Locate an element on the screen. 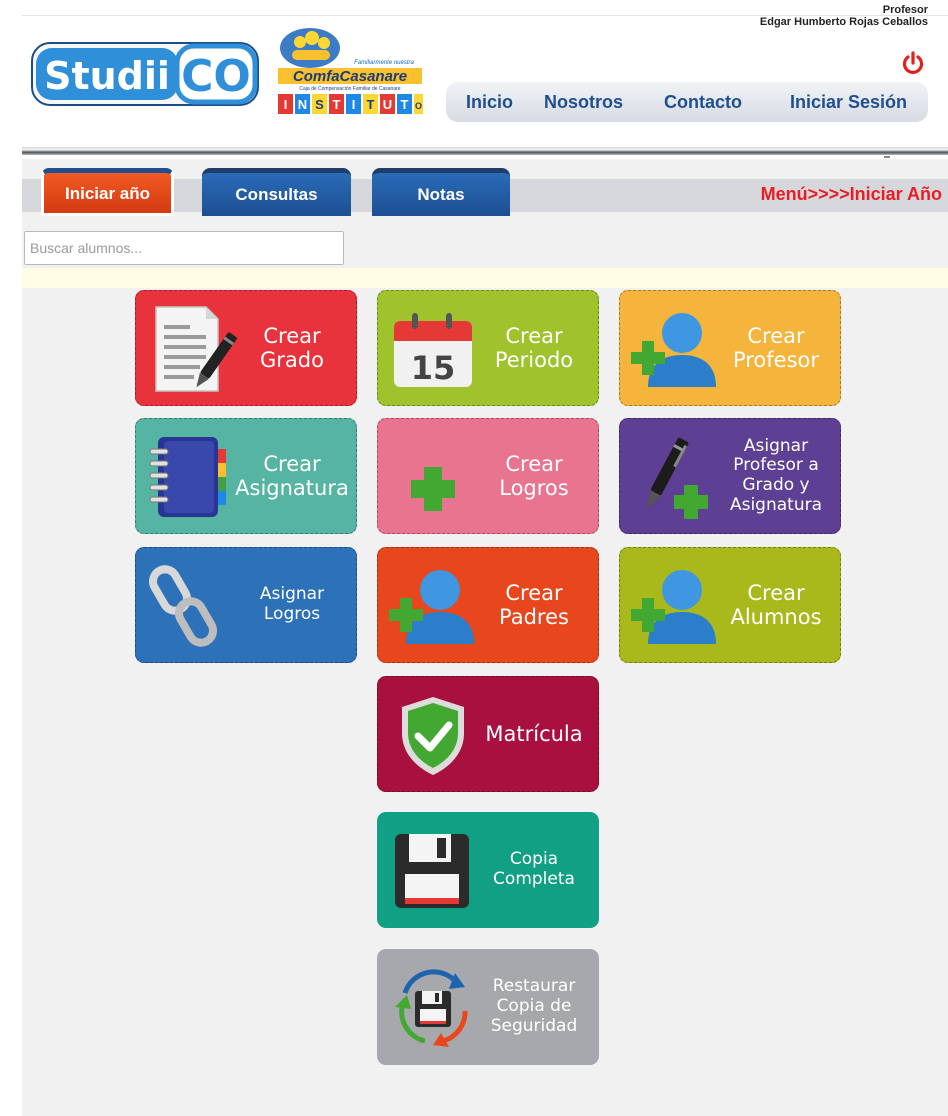 The height and width of the screenshot is (1116, 948). tile-label: Crear Grado is located at coordinates (292, 347).